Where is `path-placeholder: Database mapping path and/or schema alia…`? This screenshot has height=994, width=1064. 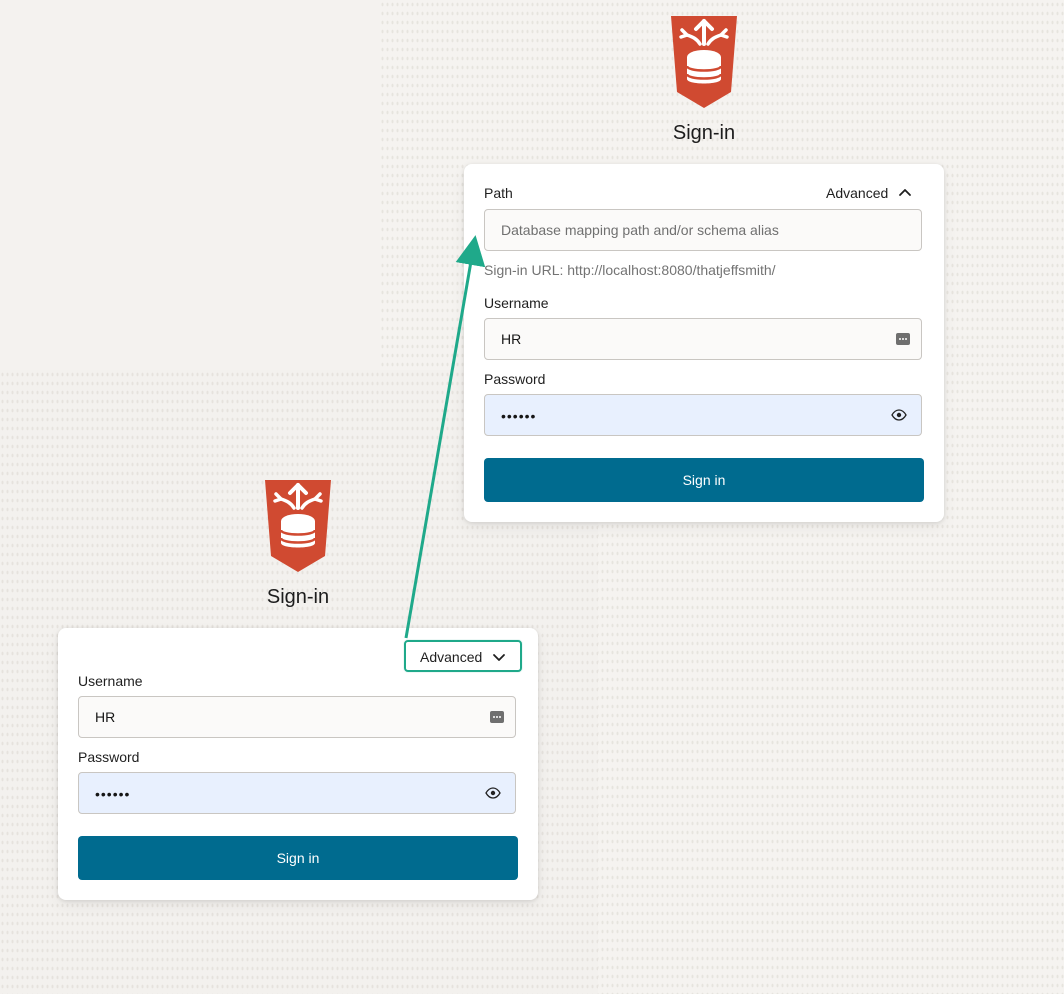
path-placeholder: Database mapping path and/or schema alia… is located at coordinates (640, 230).